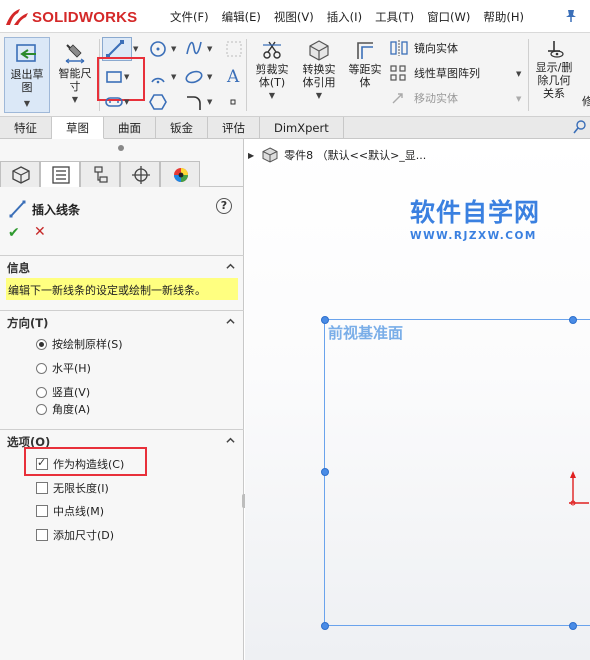  Describe the element at coordinates (121, 148) in the screenshot. I see `panel-grip` at that location.